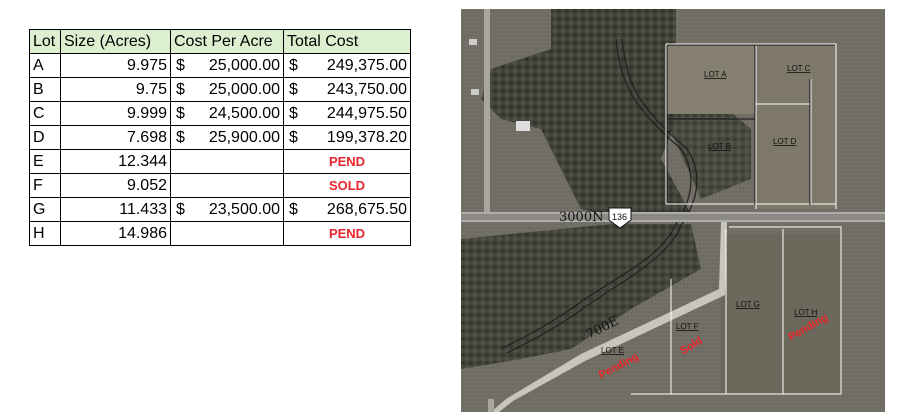 This screenshot has height=414, width=900. I want to click on header-cost-per-acre: Cost Per Acre, so click(227, 41).